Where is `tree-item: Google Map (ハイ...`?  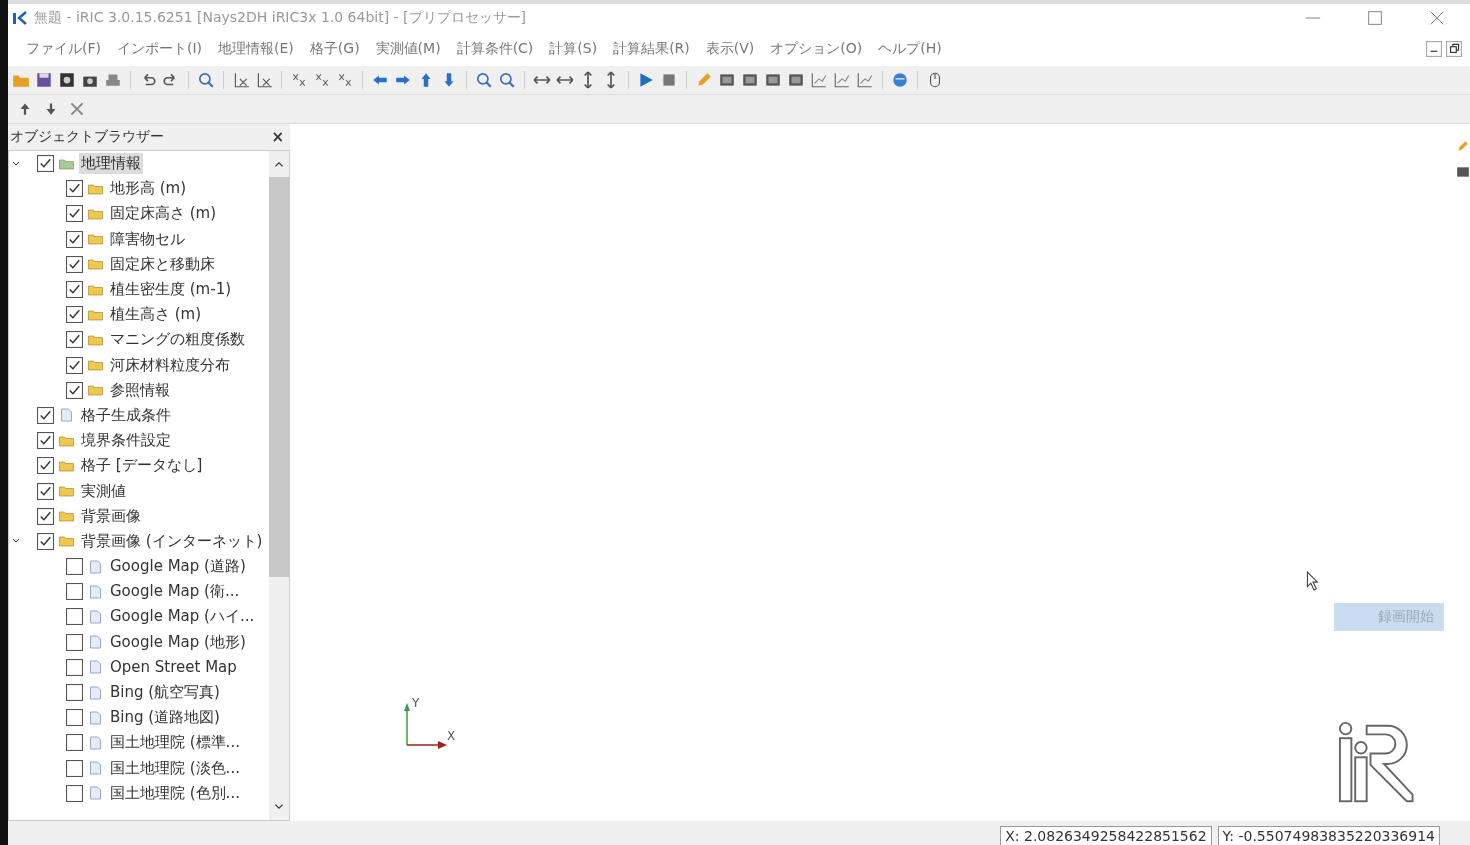
tree-item: Google Map (ハイ... is located at coordinates (182, 617).